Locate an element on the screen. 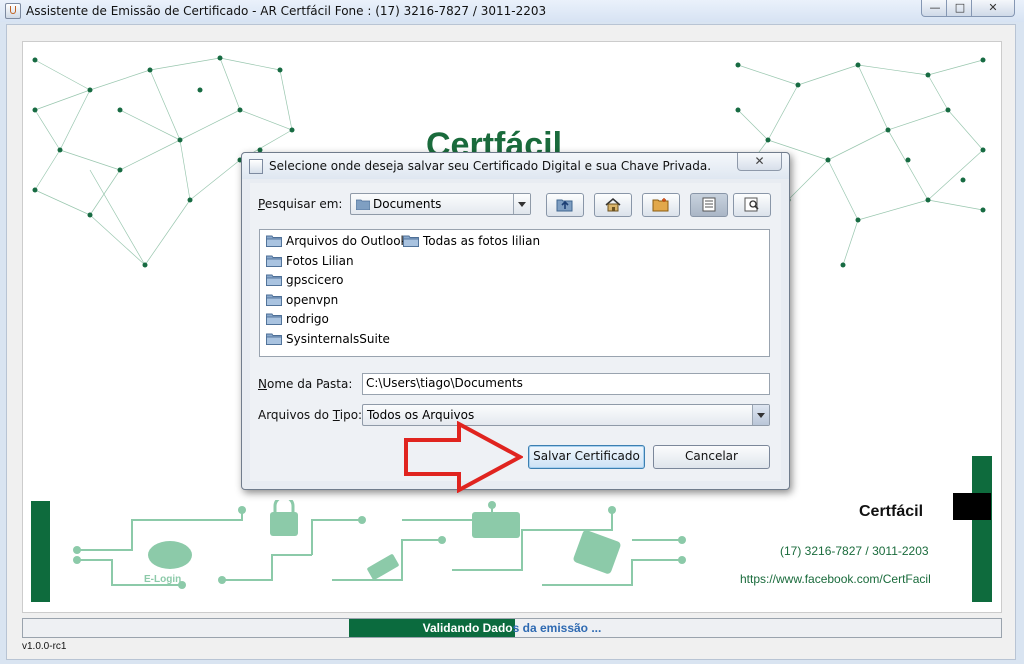 This screenshot has height=664, width=1024. details-view-button is located at coordinates (752, 205).